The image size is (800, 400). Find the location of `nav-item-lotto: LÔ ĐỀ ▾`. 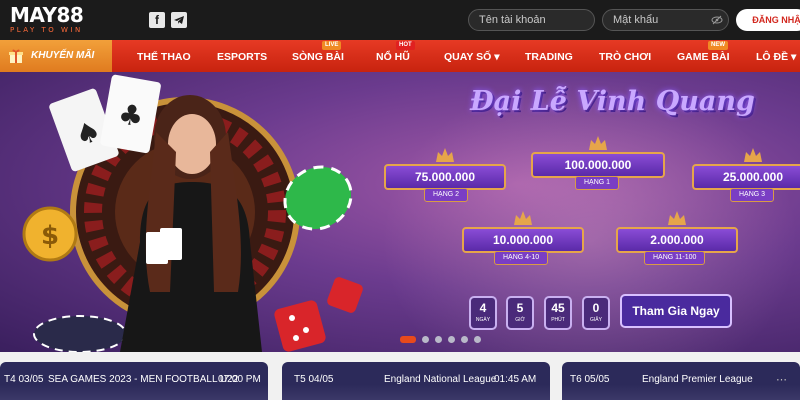

nav-item-lotto: LÔ ĐỀ ▾ is located at coordinates (776, 57).